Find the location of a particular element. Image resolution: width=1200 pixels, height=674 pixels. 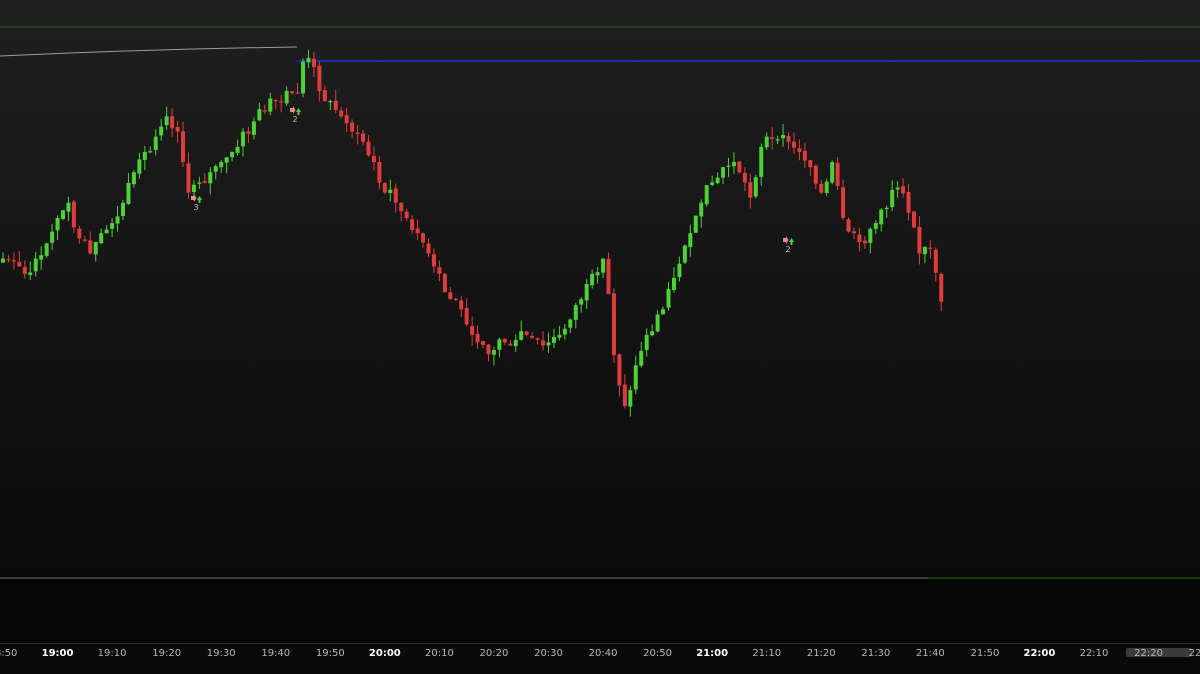

x-tick-label: 19:30 is located at coordinates (221, 653).